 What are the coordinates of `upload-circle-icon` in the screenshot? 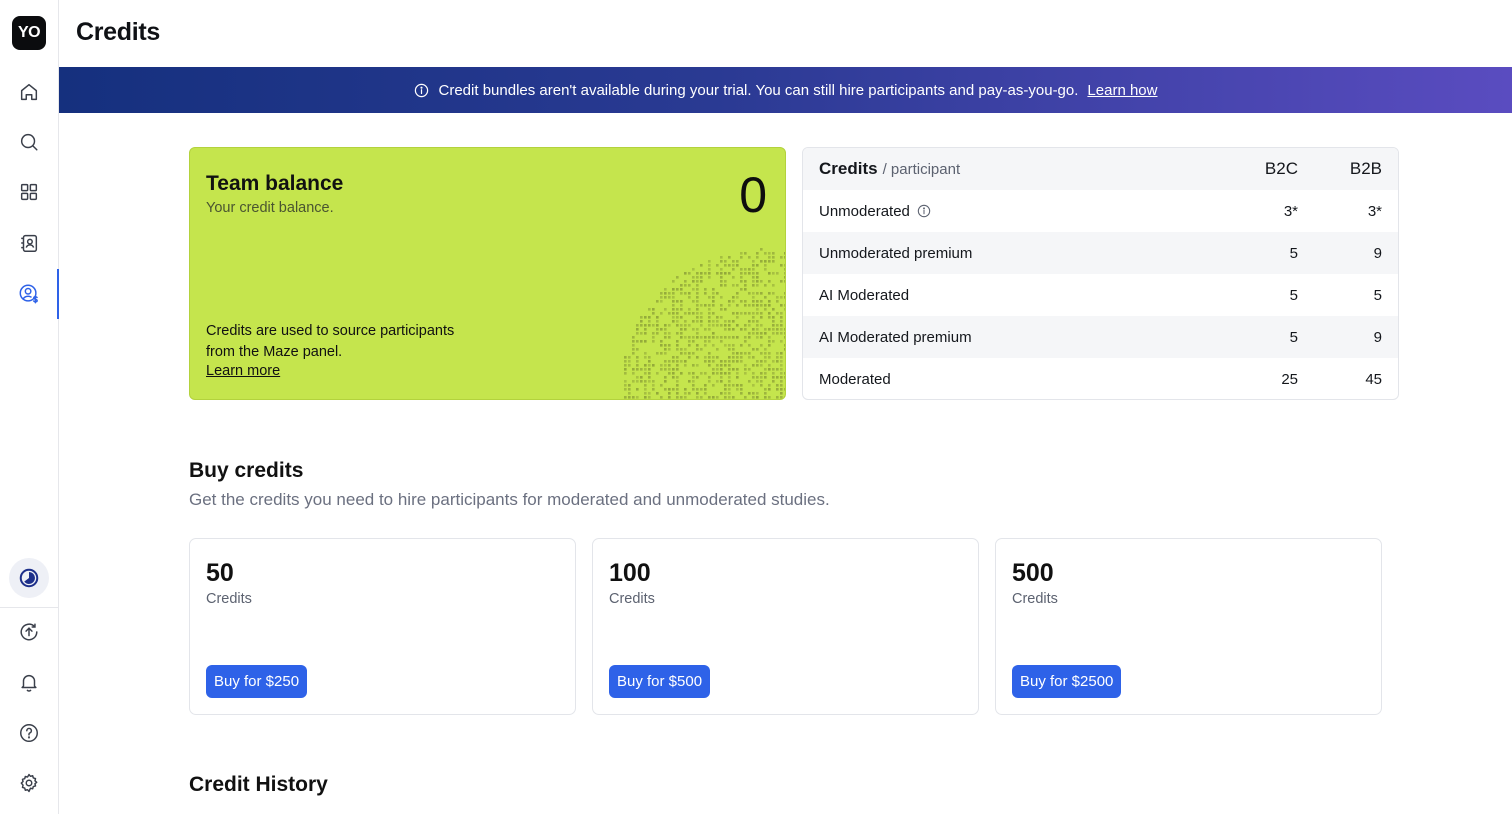 It's located at (29, 632).